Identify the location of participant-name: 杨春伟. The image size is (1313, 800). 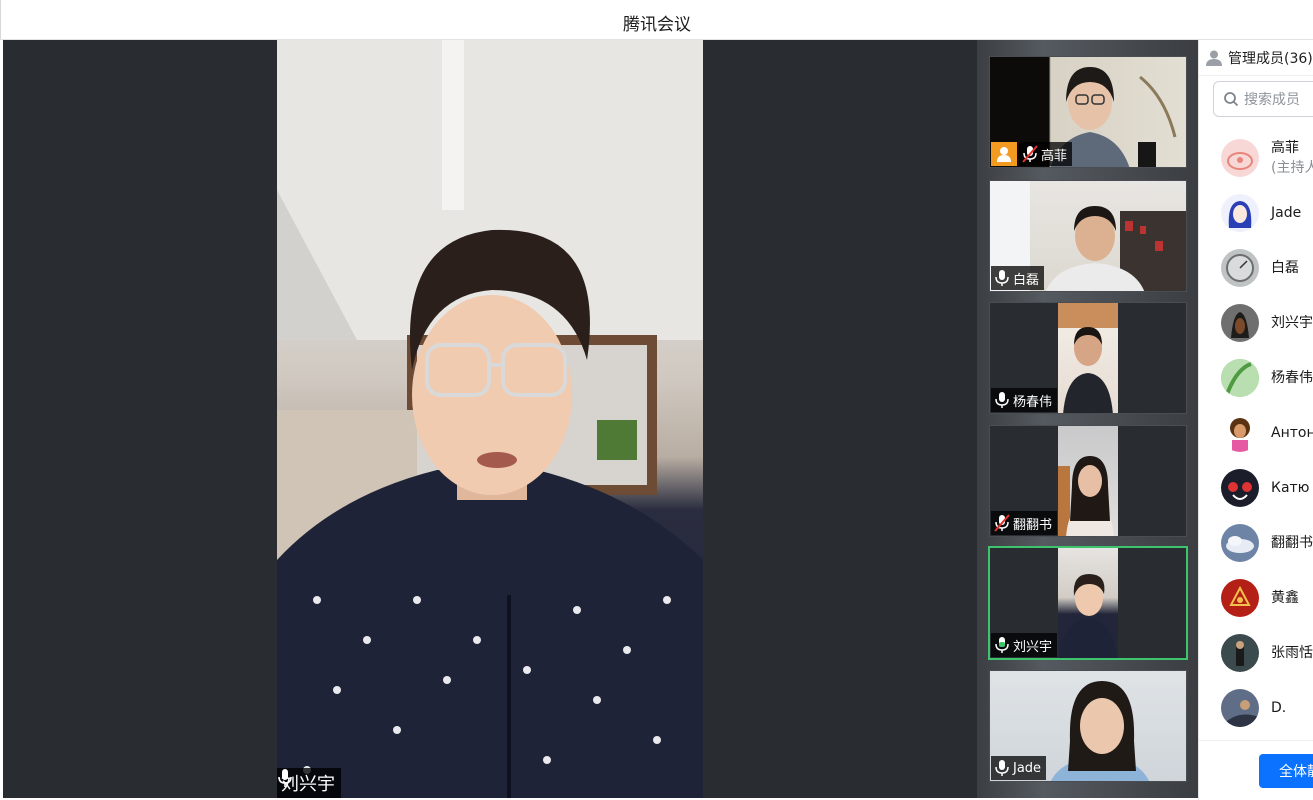
(1033, 402).